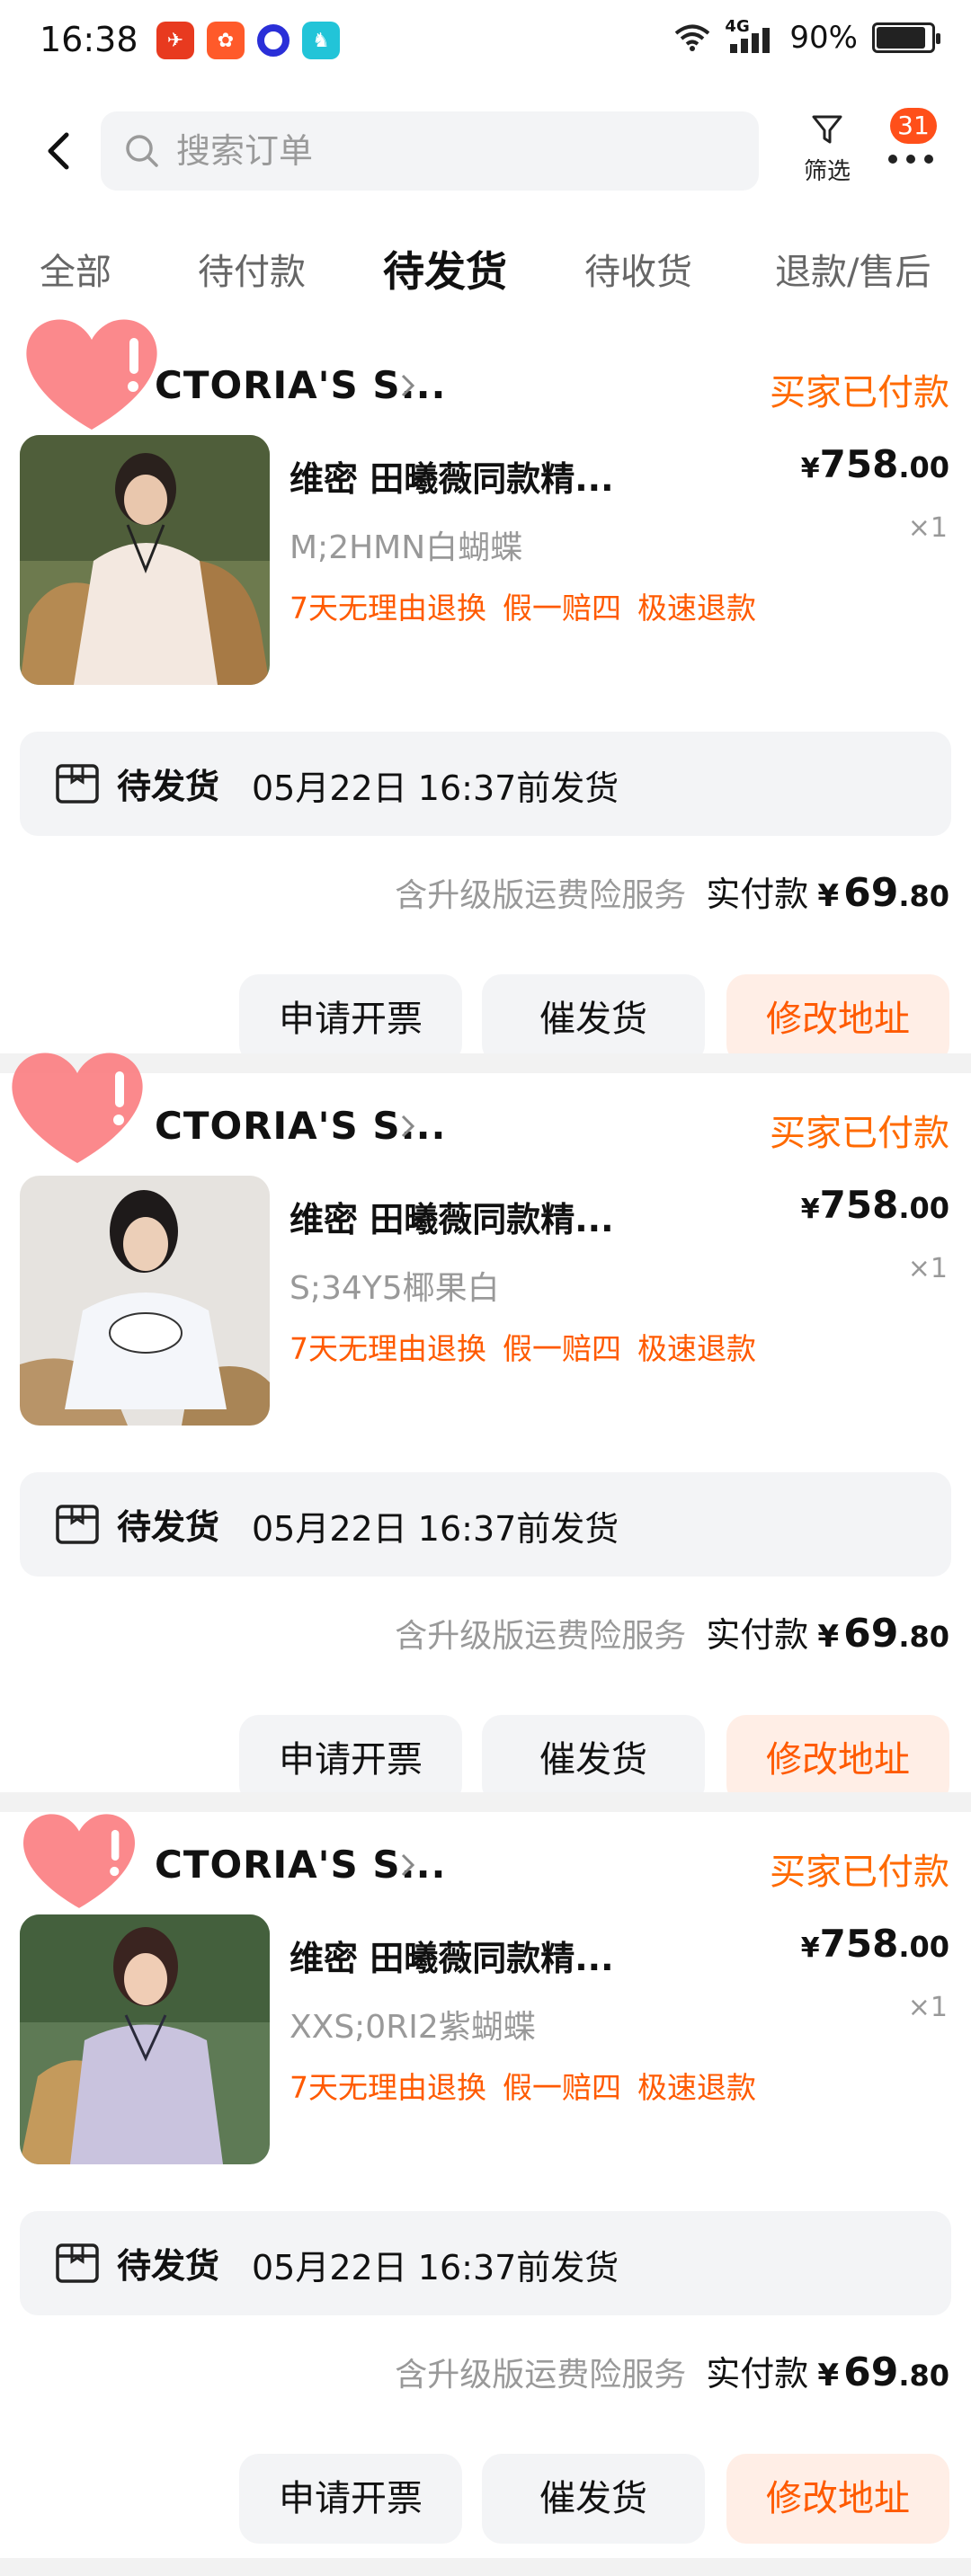 Image resolution: width=971 pixels, height=2576 pixels. I want to click on product-sku: S;34Y5椰果白, so click(395, 1288).